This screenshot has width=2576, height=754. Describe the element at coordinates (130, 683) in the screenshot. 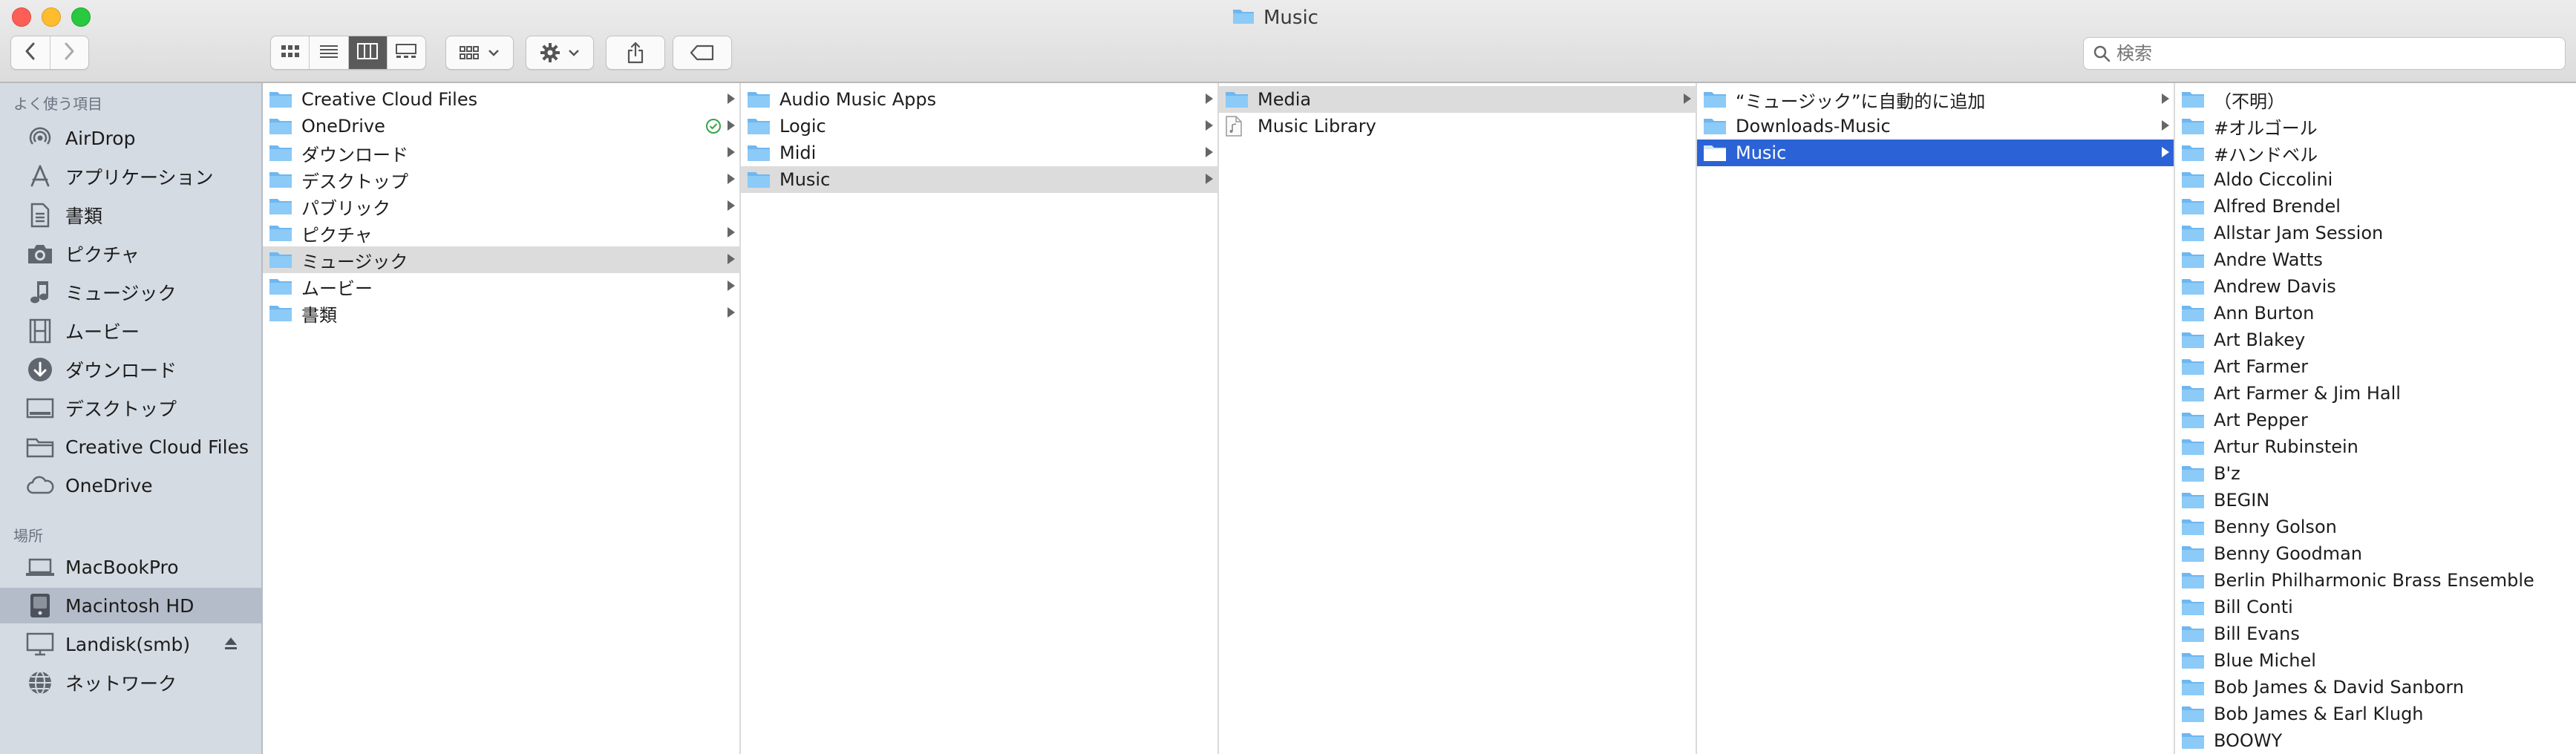

I see `sidebar-item-network: ネットワーク` at that location.